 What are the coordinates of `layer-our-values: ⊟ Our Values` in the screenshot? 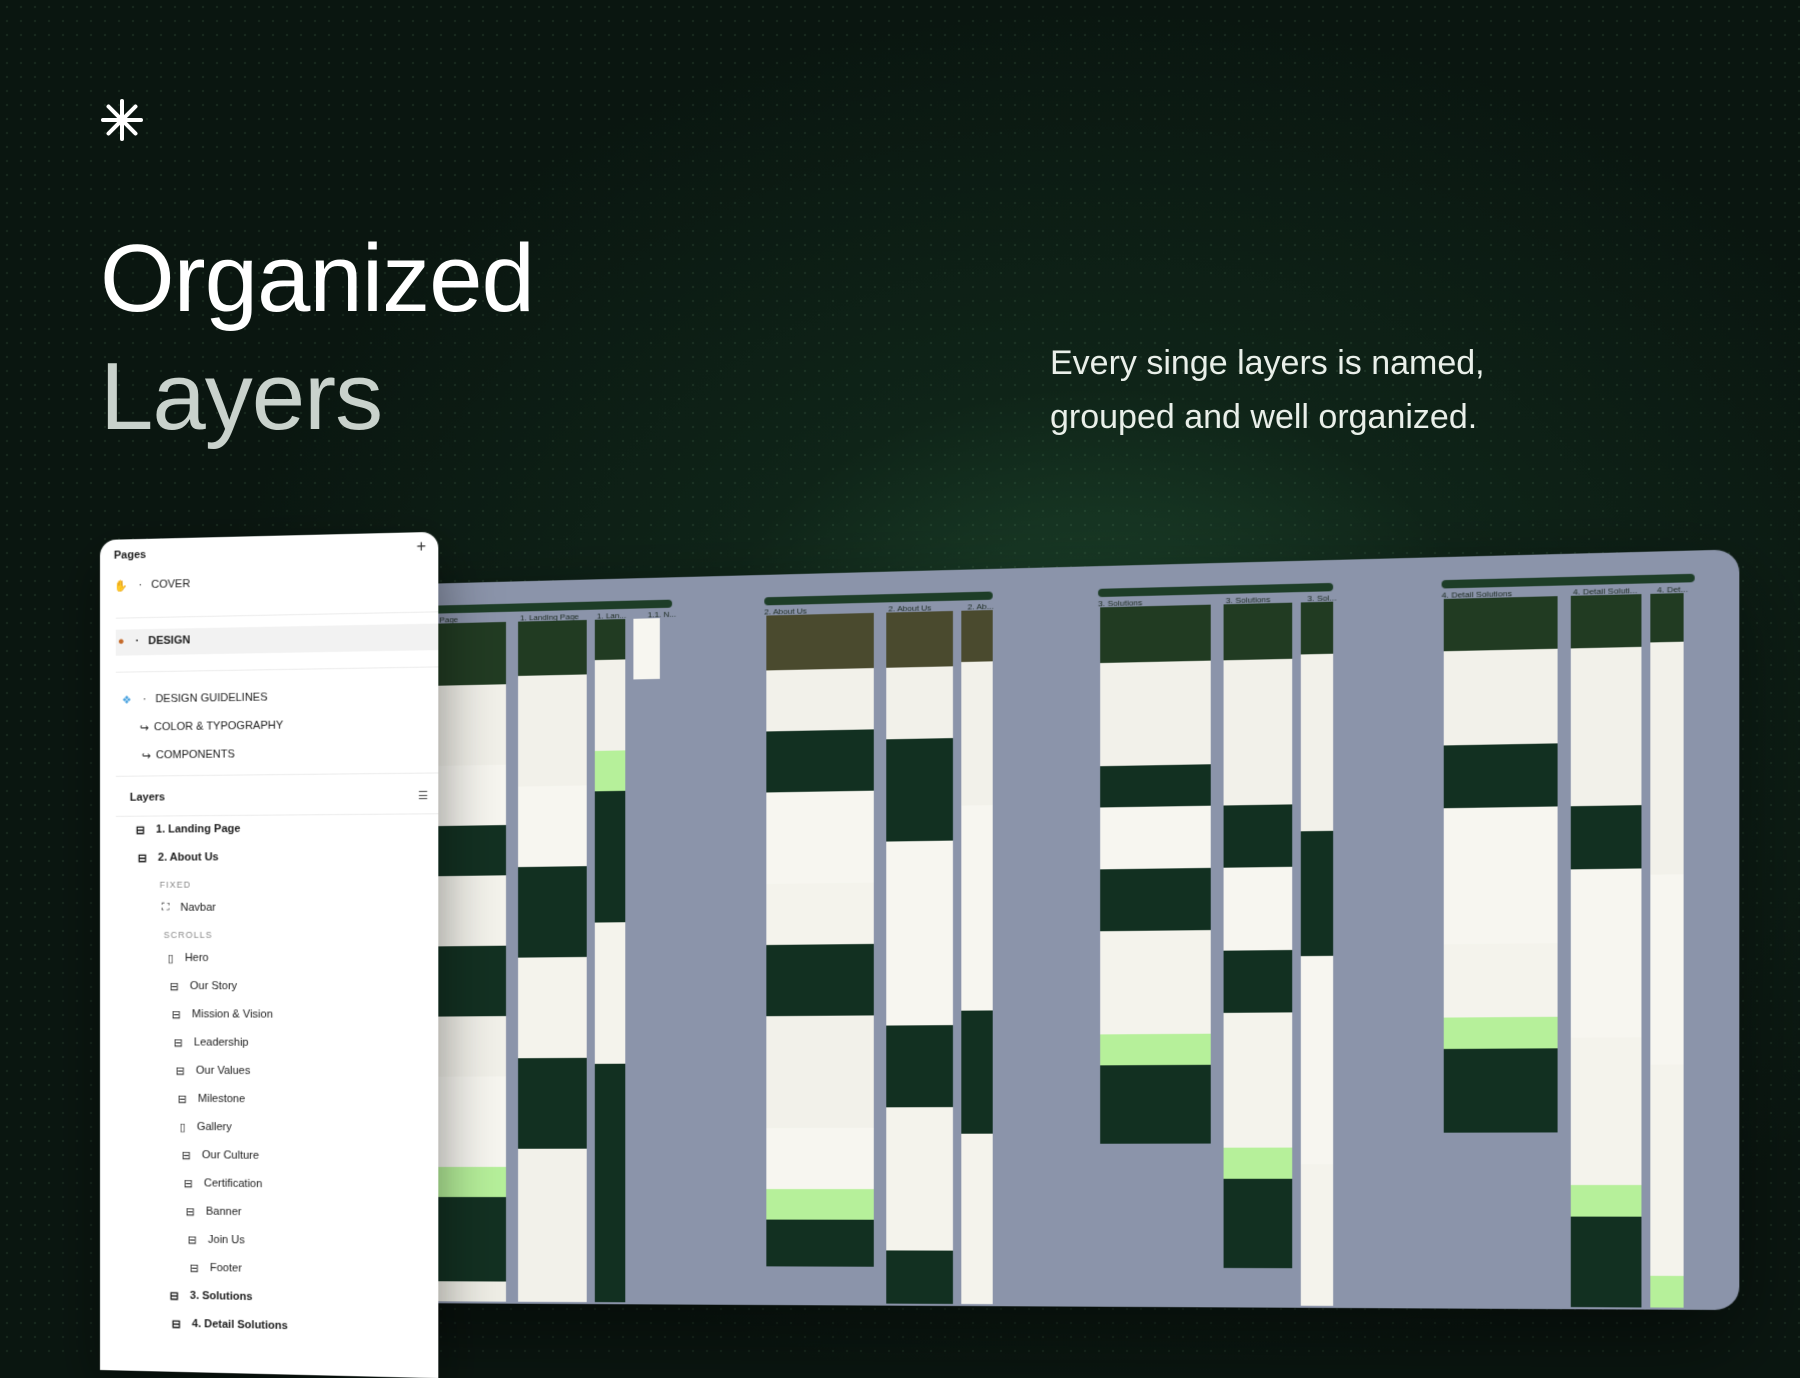 It's located at (213, 1071).